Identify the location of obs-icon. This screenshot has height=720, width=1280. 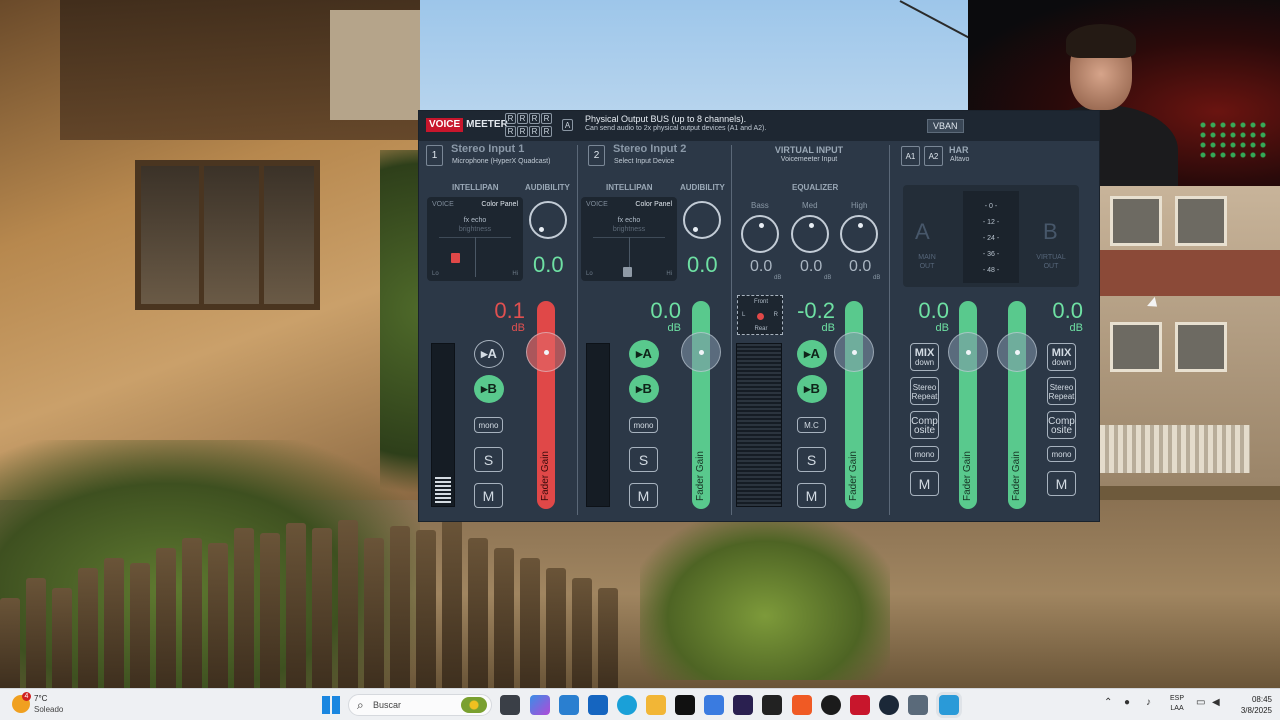
(831, 705).